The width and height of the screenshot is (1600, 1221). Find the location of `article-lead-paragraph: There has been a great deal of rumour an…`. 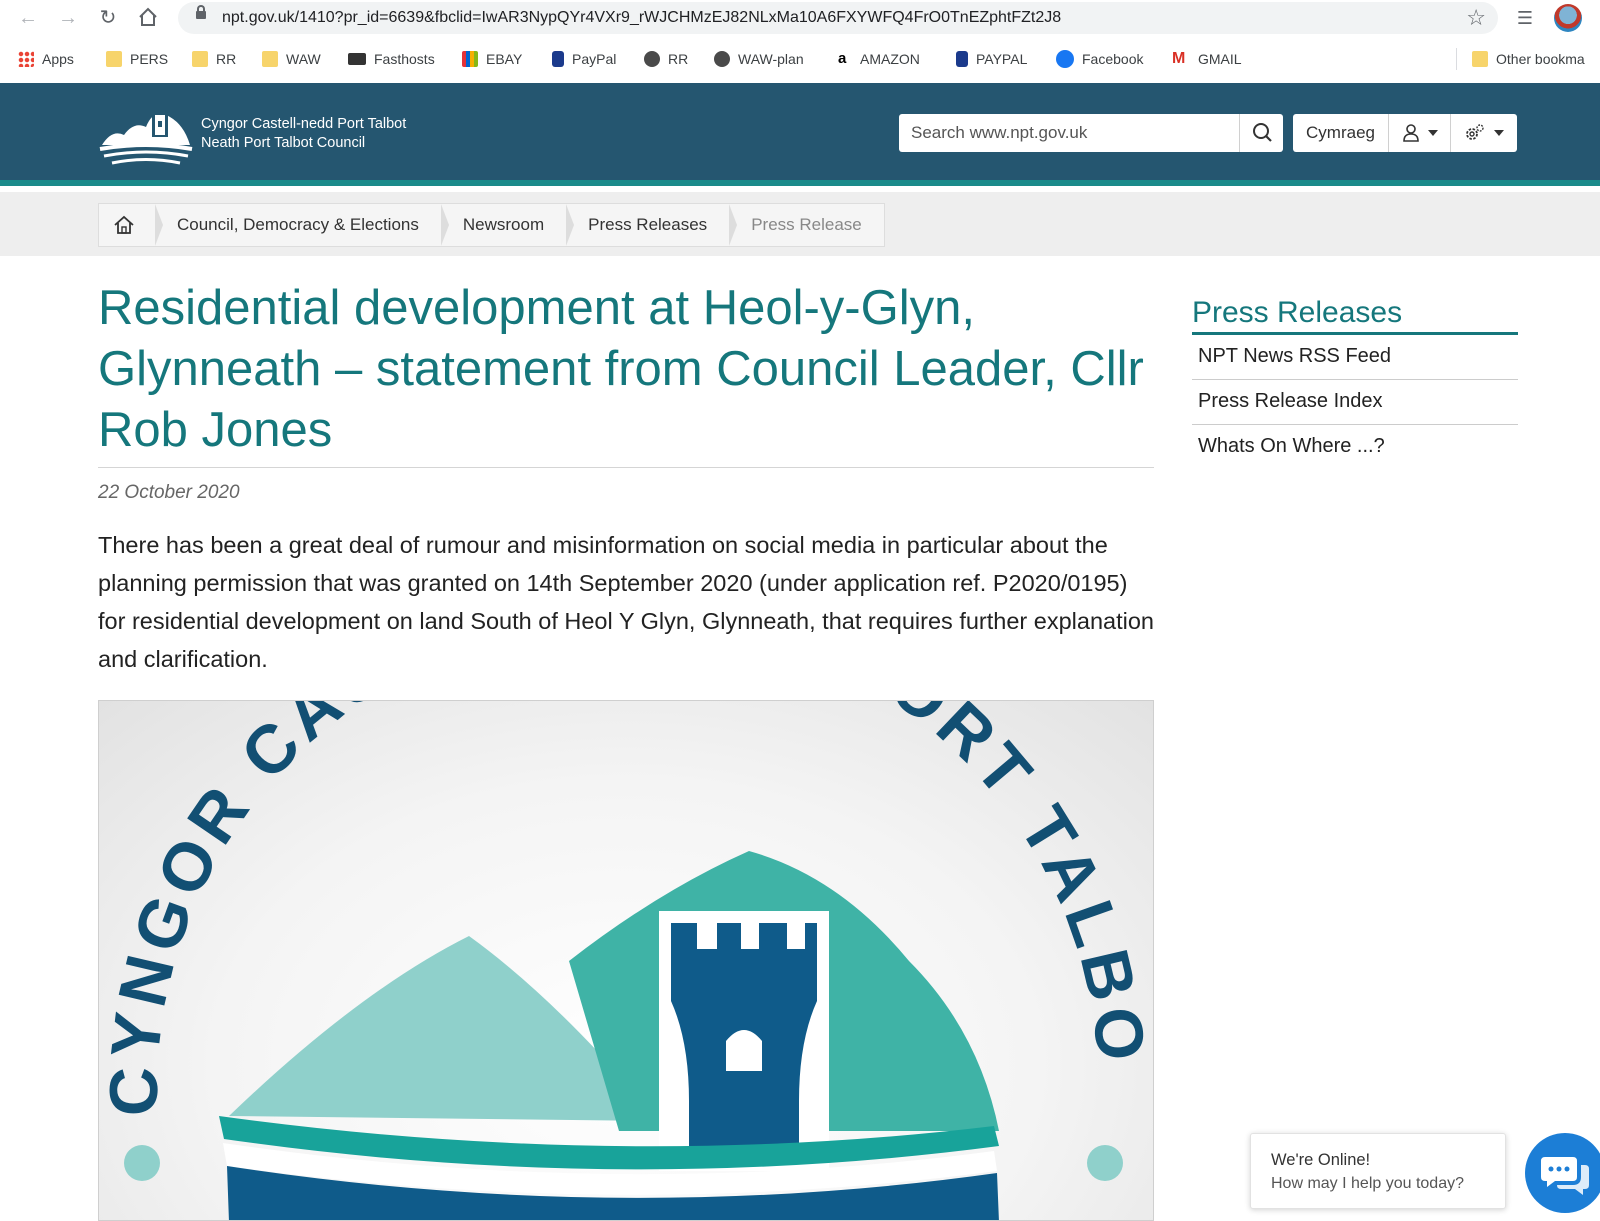

article-lead-paragraph: There has been a great deal of rumour an… is located at coordinates (626, 602).